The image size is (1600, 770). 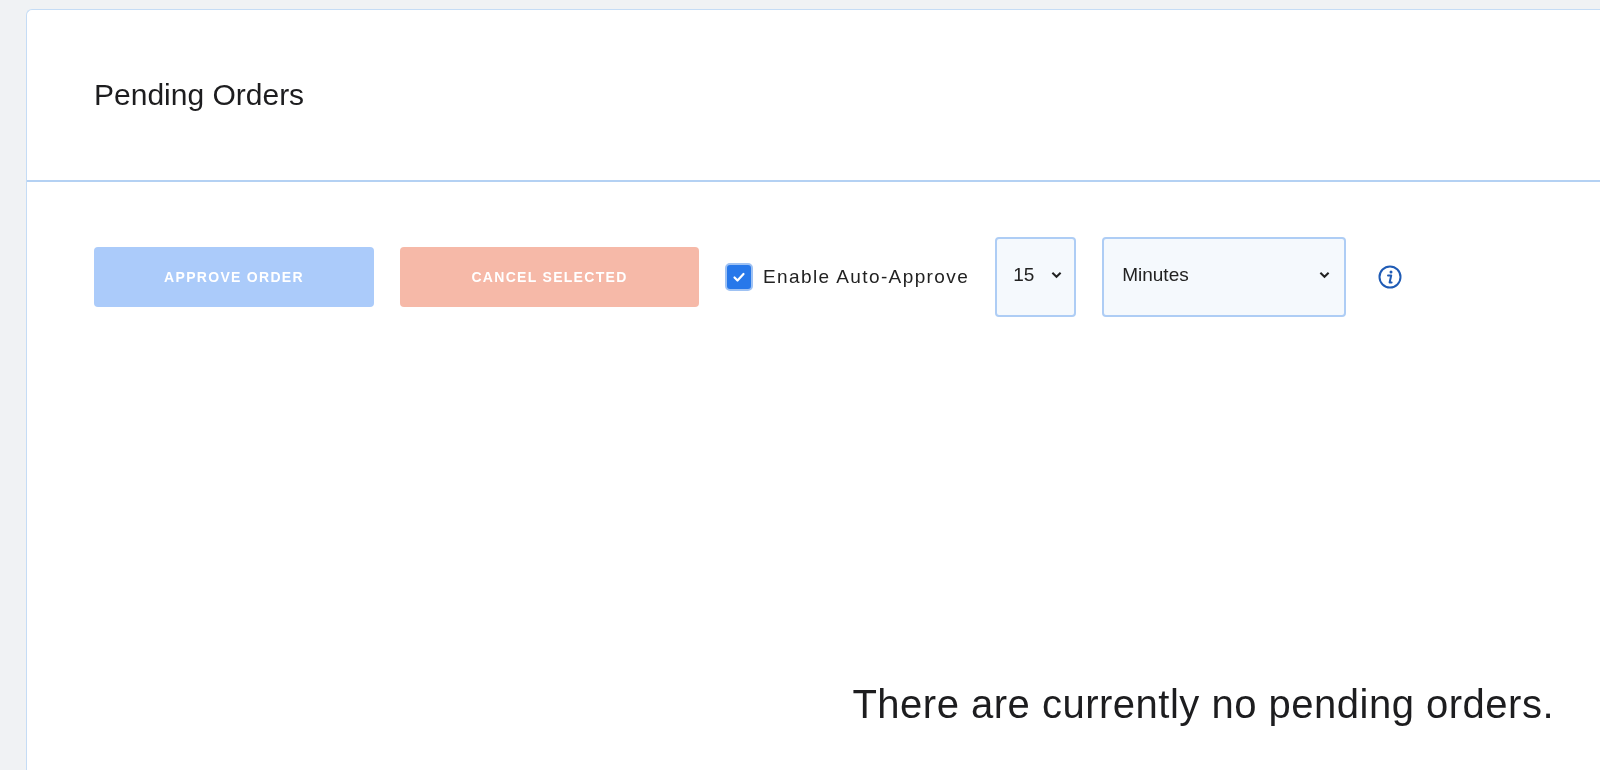 What do you see at coordinates (866, 277) in the screenshot?
I see `checkbox-label: Enable Auto-Approve` at bounding box center [866, 277].